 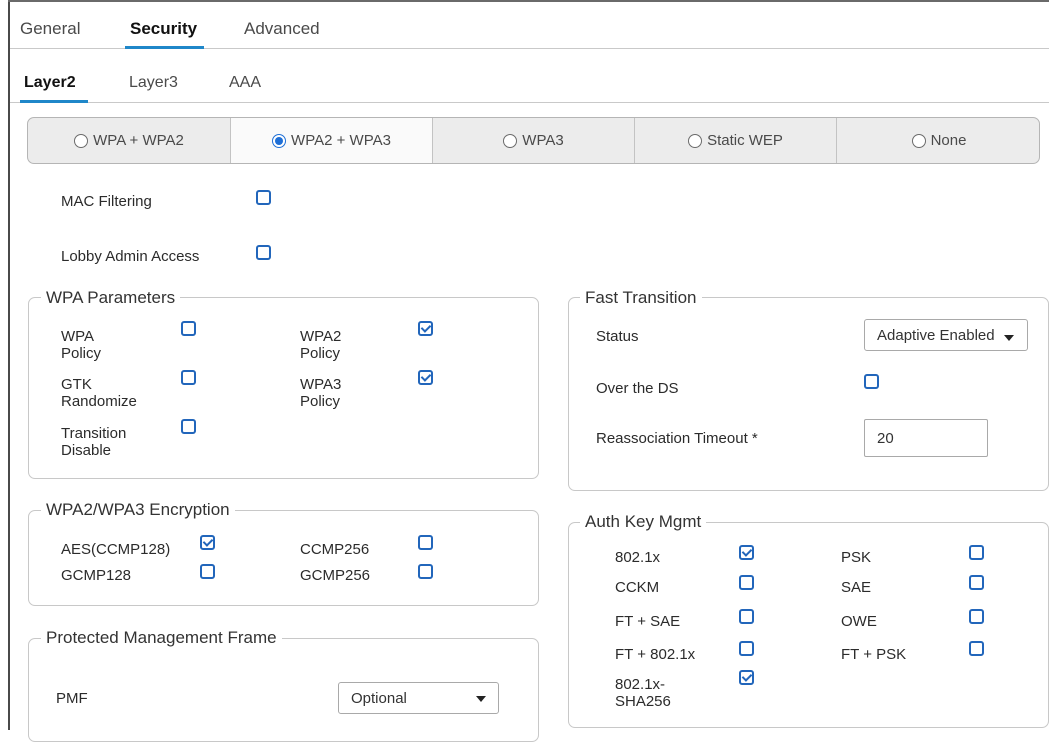 I want to click on mode-option-static-wep: Static WEP, so click(x=736, y=140).